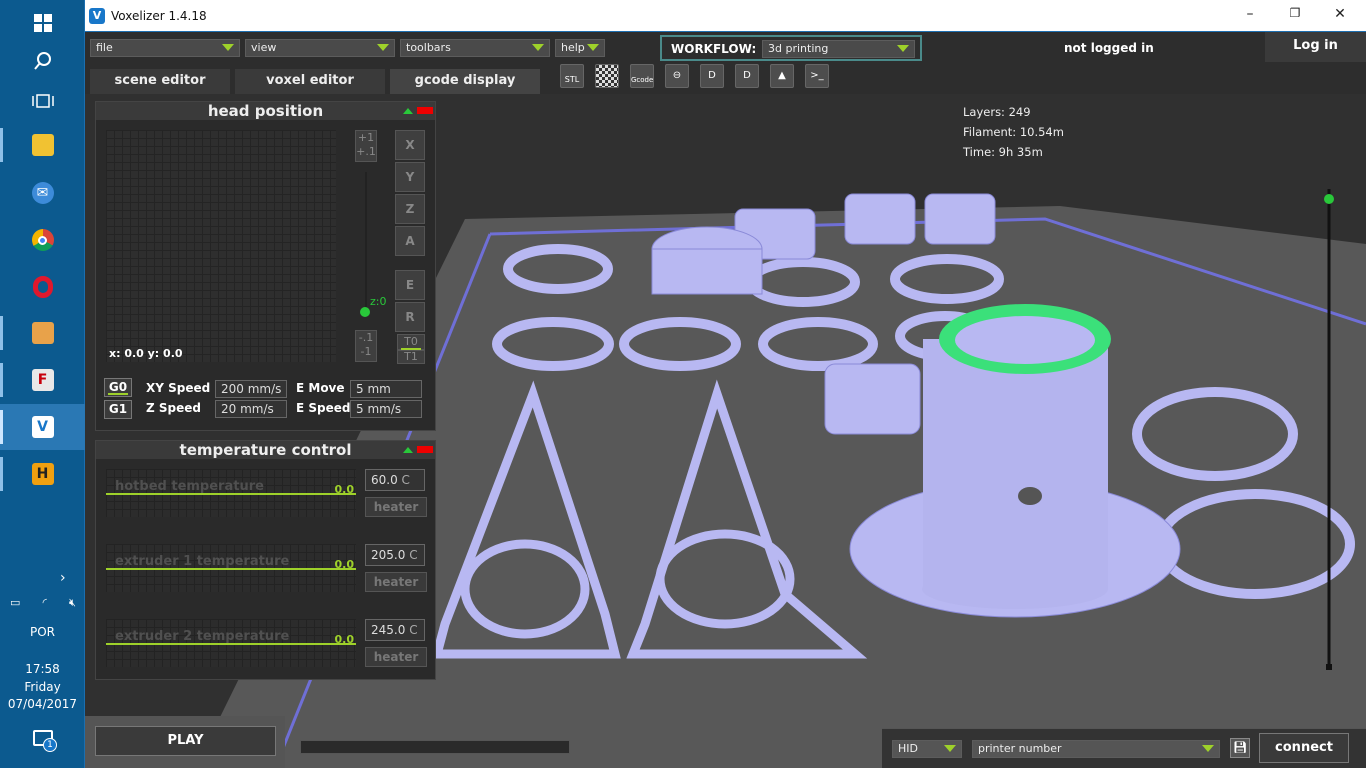  I want to click on close-button: ✕, so click(1340, 16).